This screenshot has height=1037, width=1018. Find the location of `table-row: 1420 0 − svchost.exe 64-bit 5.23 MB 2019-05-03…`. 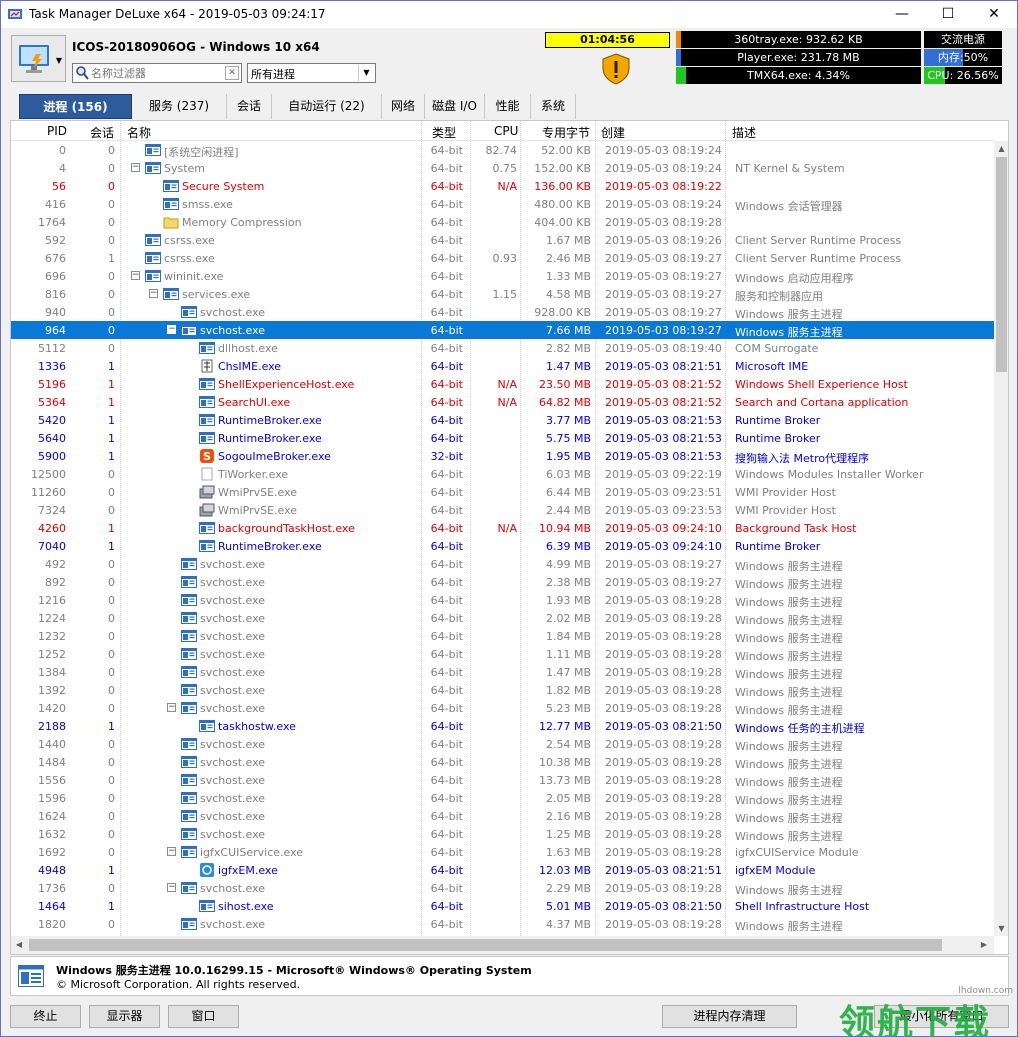

table-row: 1420 0 − svchost.exe 64-bit 5.23 MB 2019-05-03… is located at coordinates (502, 708).